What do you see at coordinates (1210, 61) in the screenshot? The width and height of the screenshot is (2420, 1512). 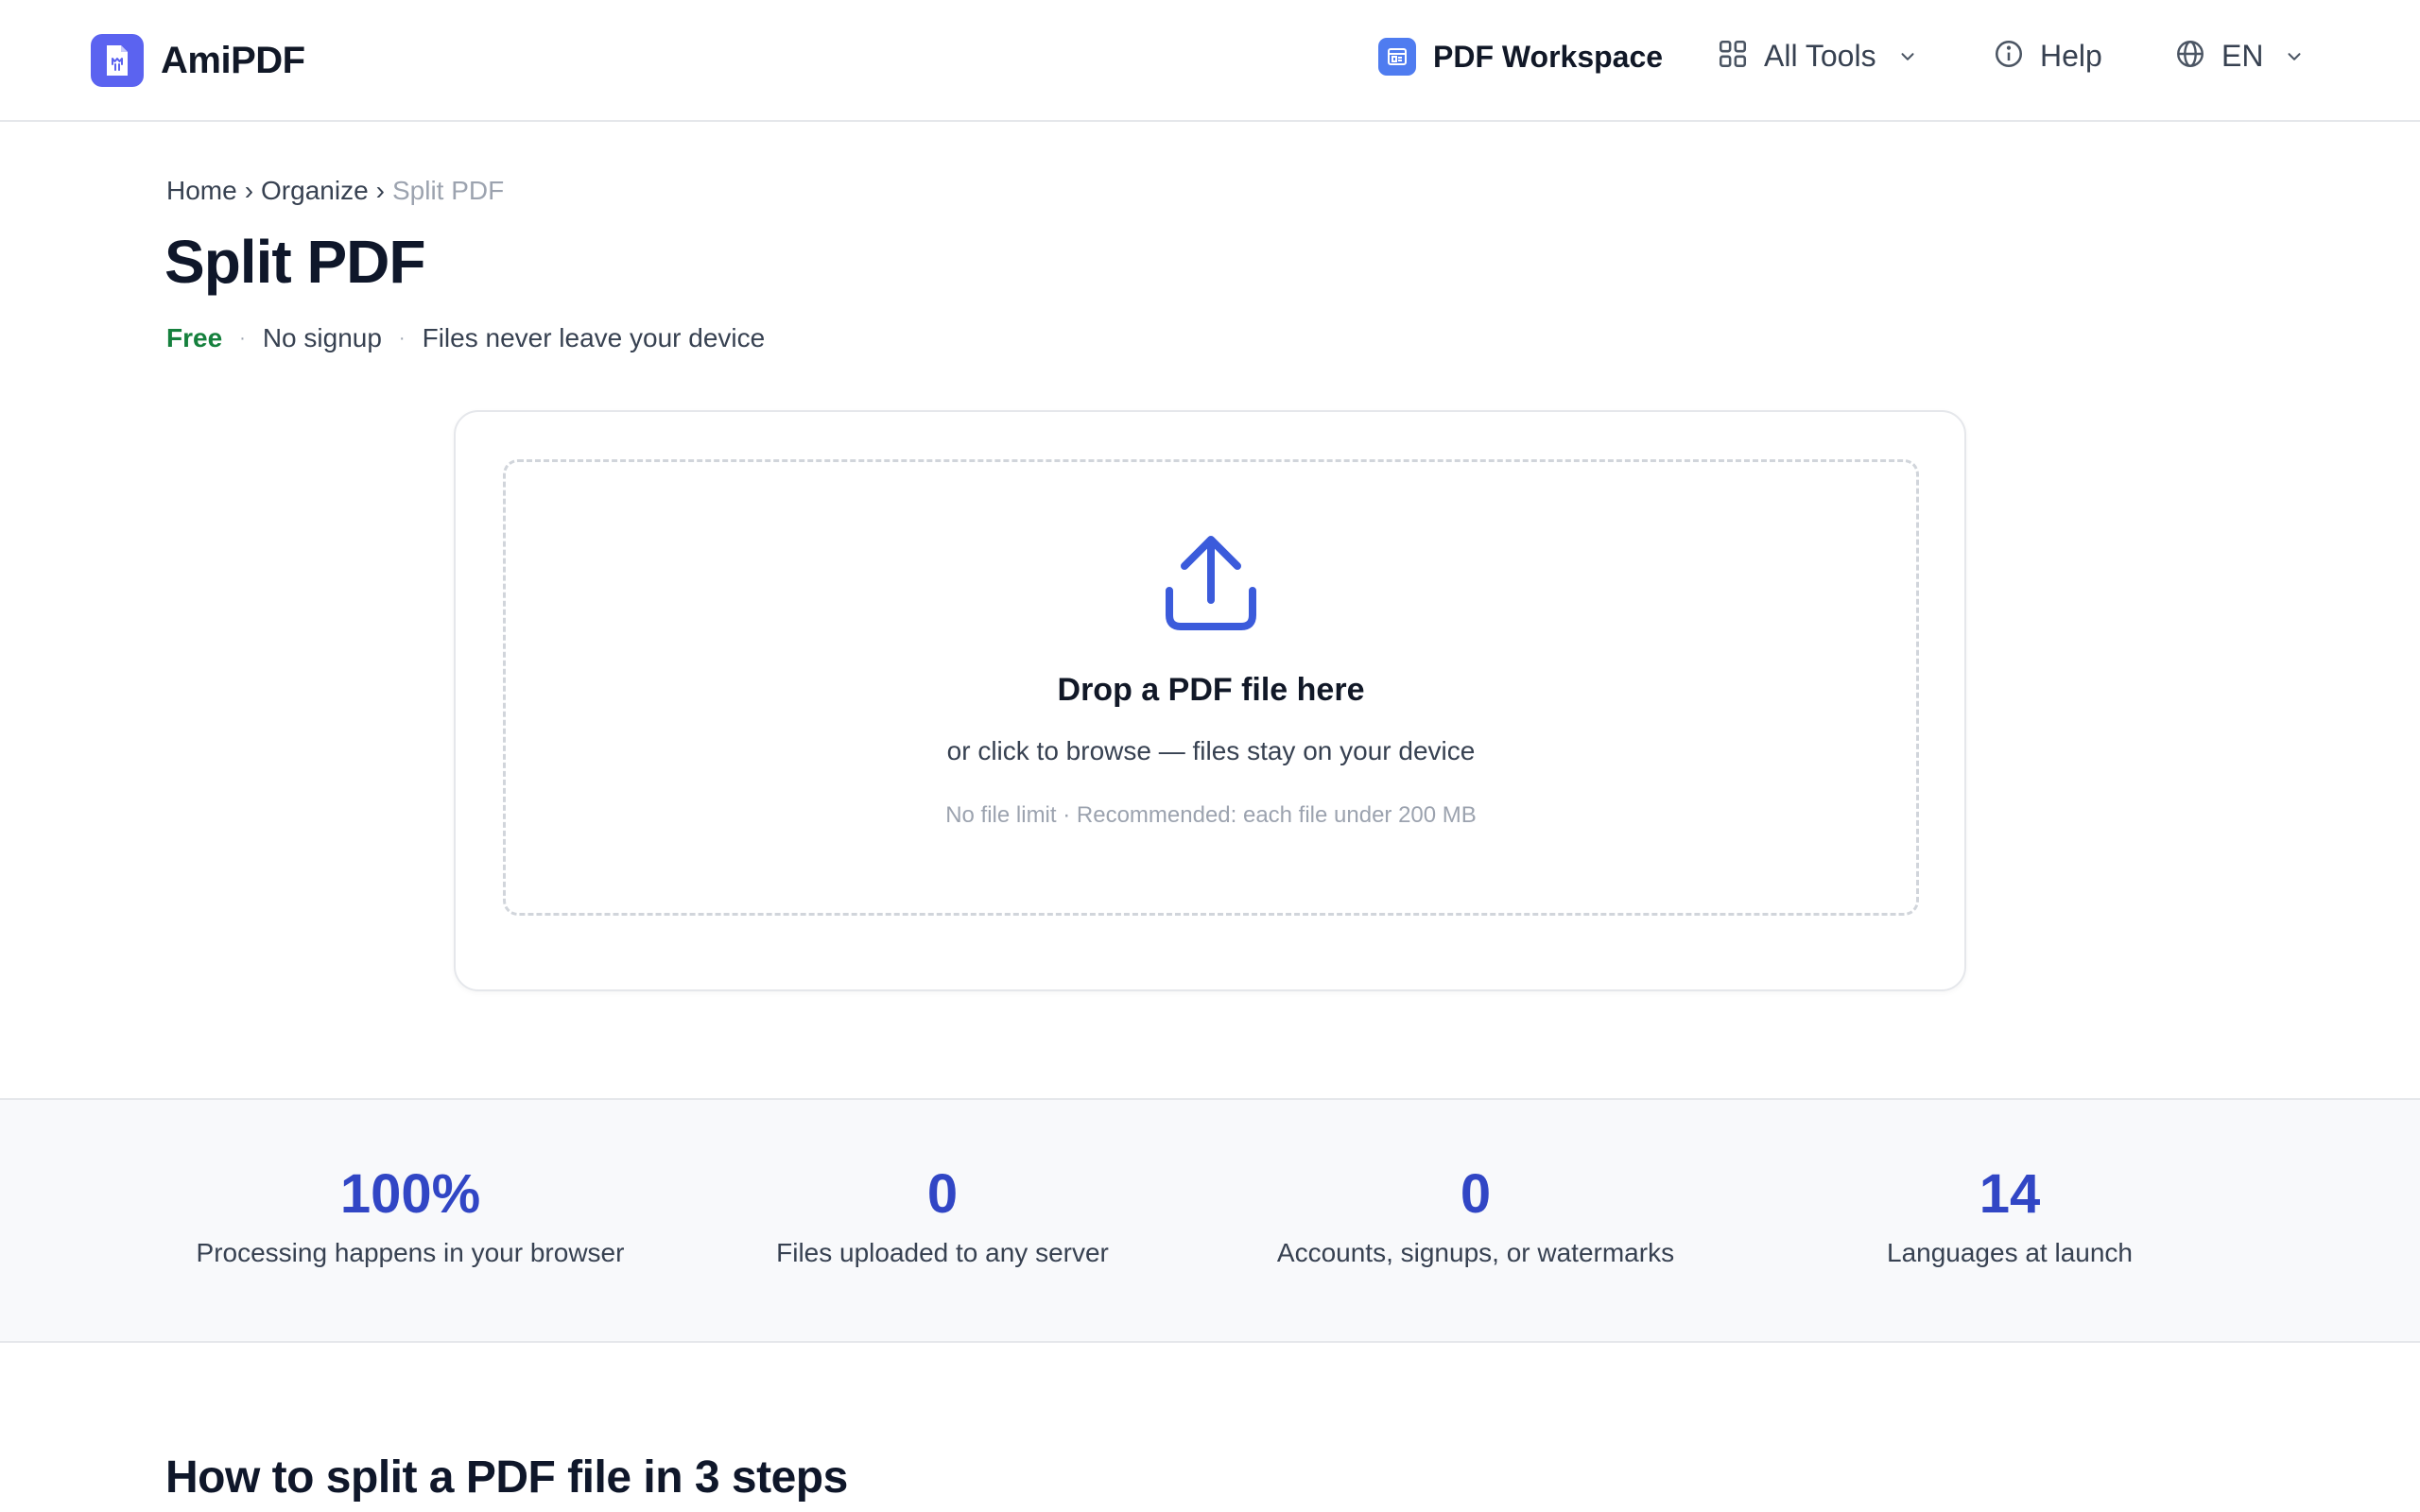 I see `top-navbar: AmiPDF PDF Workspace All Tools Help EN` at bounding box center [1210, 61].